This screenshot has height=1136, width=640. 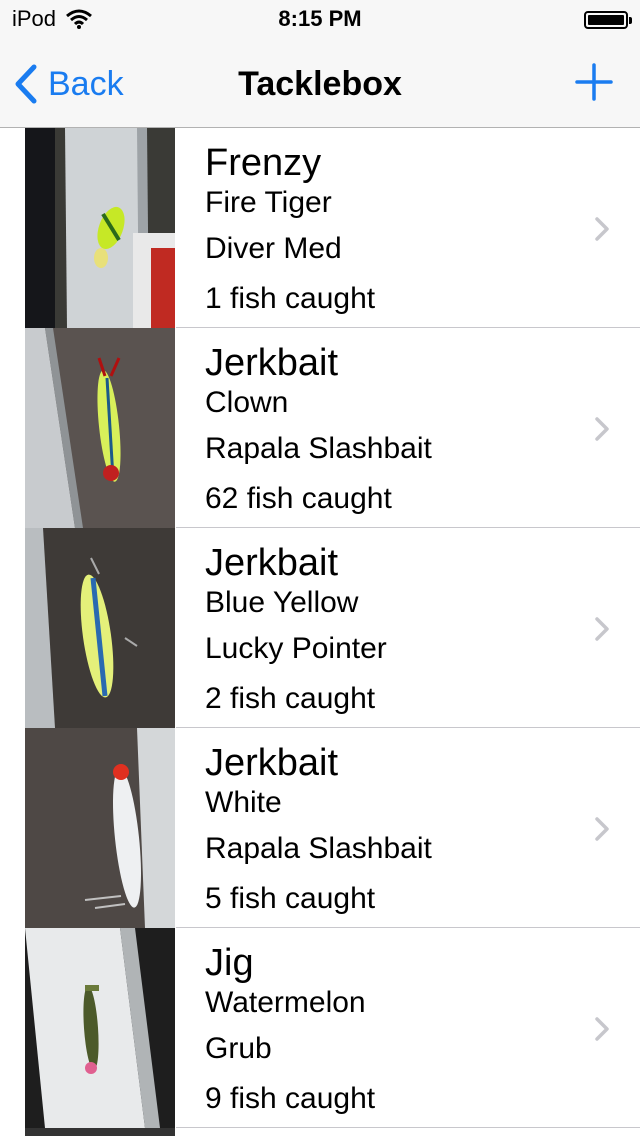 I want to click on page-title: Tacklebox, so click(x=320, y=84).